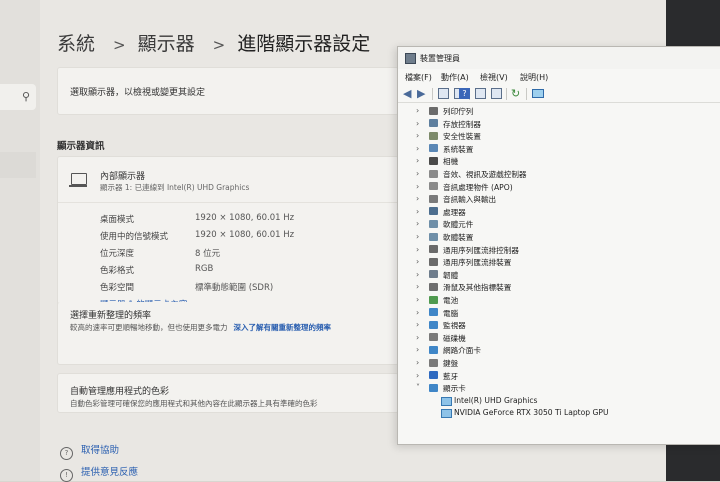  Describe the element at coordinates (99, 473) in the screenshot. I see `feedback-link: ! 提供意見反應` at that location.